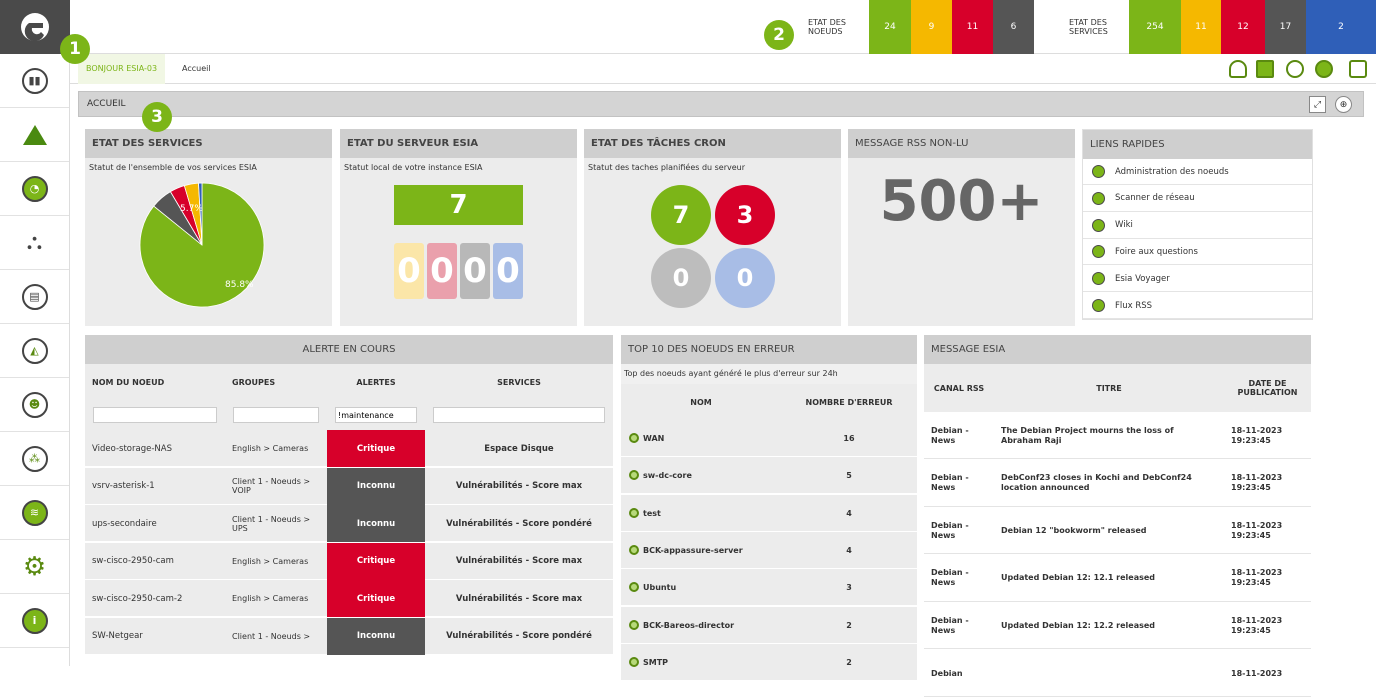 Image resolution: width=1376 pixels, height=697 pixels. Describe the element at coordinates (1341, 27) in the screenshot. I see `service-status-count: 2` at that location.